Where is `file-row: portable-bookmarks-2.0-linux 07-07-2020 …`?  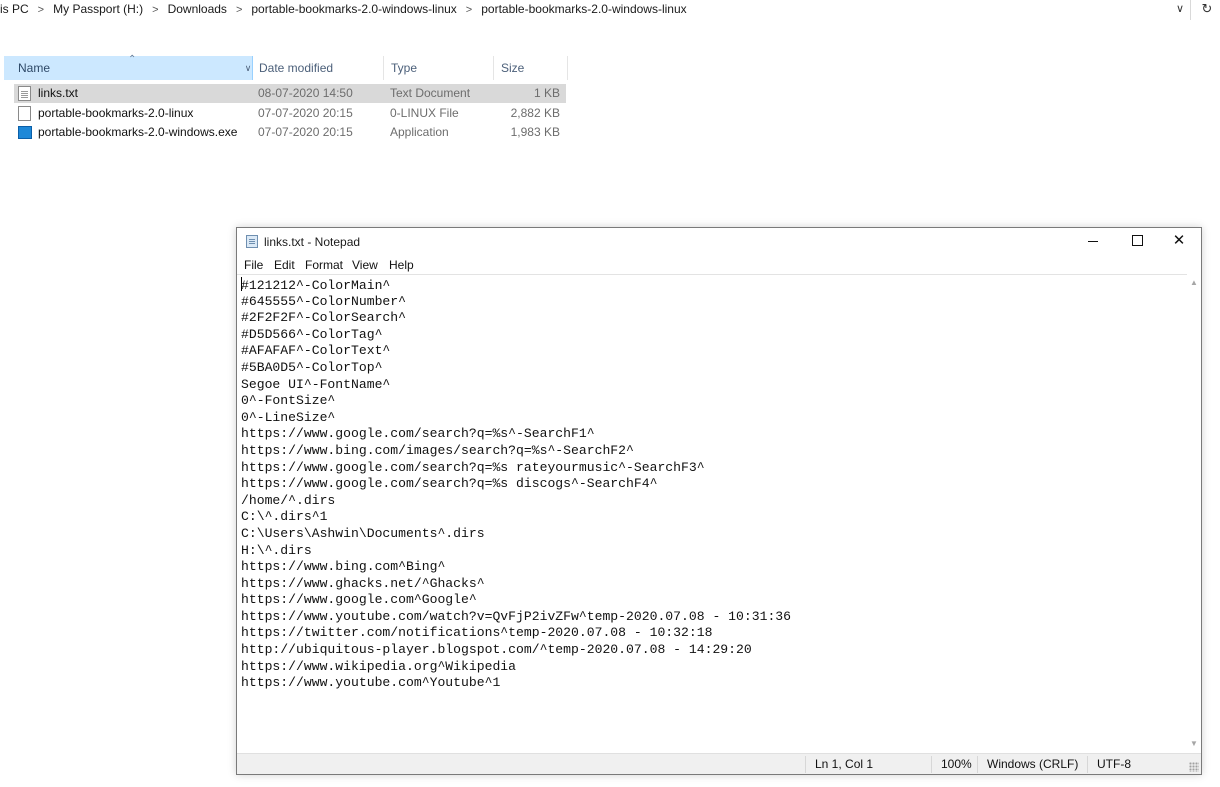 file-row: portable-bookmarks-2.0-linux 07-07-2020 … is located at coordinates (290, 113).